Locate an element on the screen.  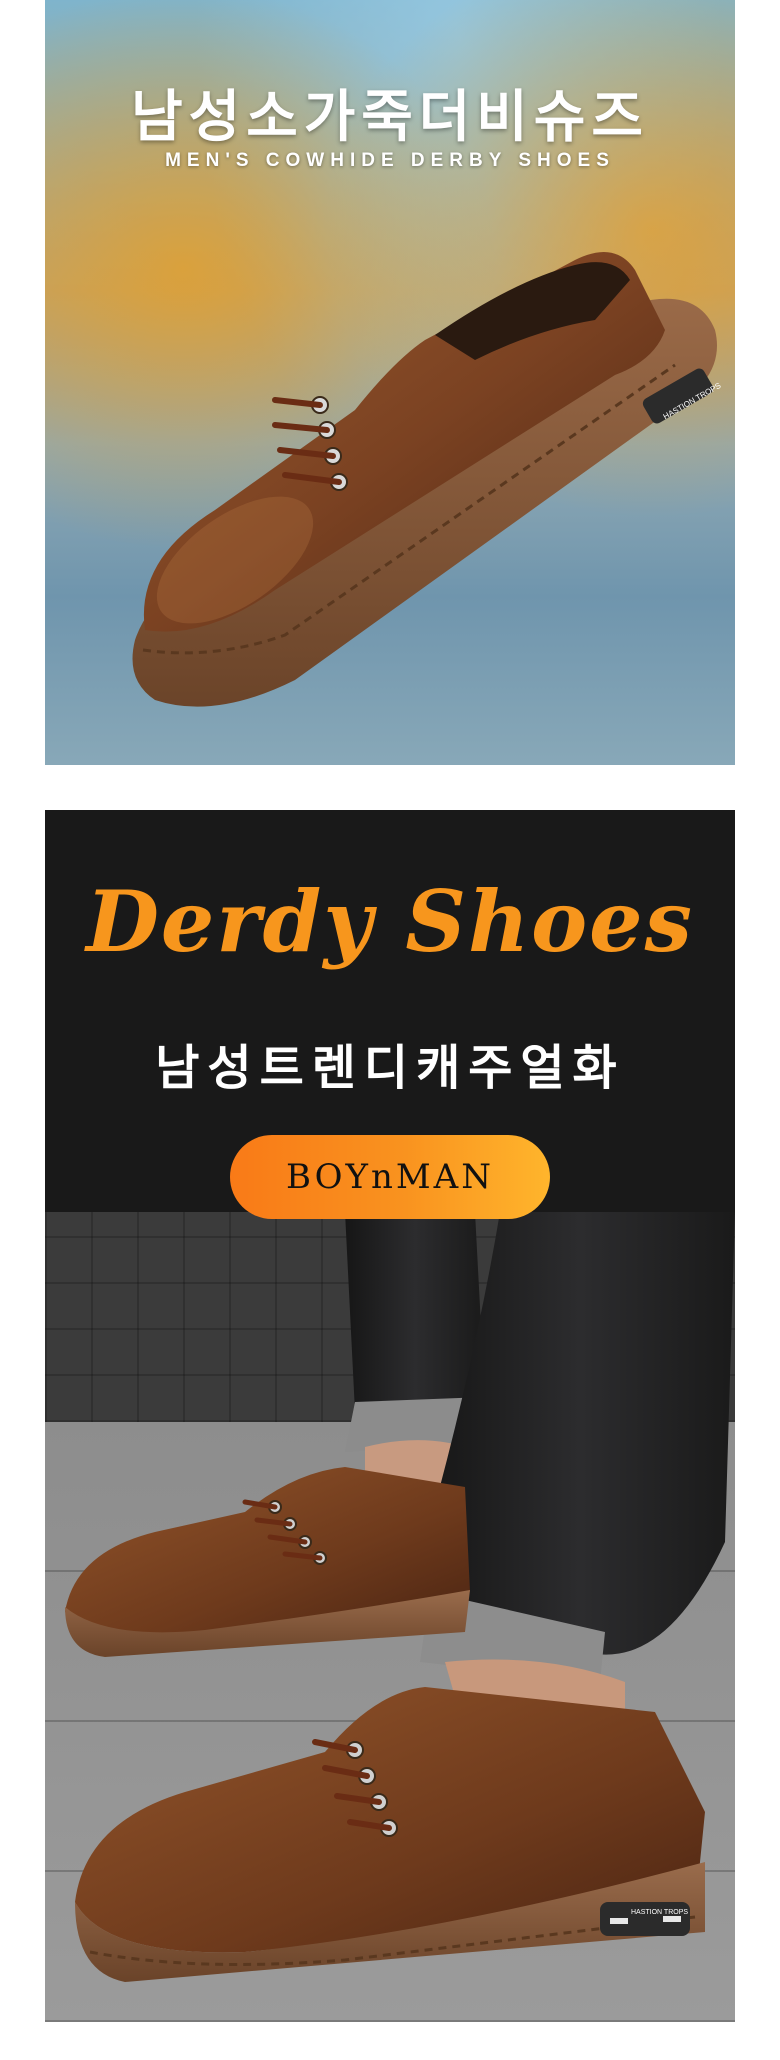
derby-shoes-title: Derdy Shoes is located at coordinates (390, 921).